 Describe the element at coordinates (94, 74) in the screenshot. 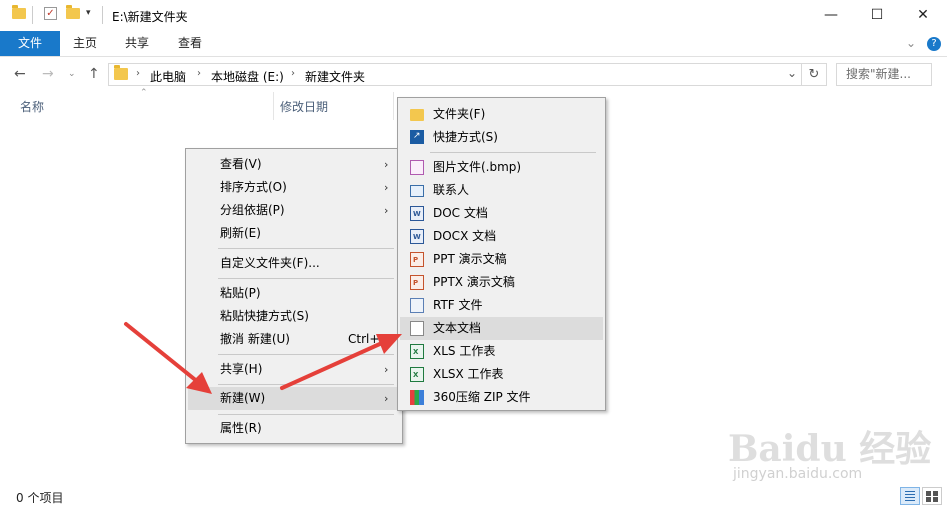

I see `up-icon: ↑` at that location.